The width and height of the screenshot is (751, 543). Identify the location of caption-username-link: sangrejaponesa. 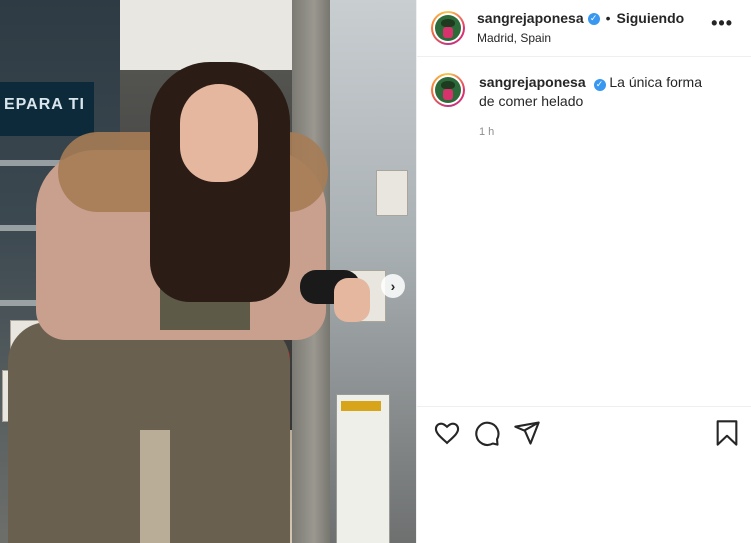
(532, 82).